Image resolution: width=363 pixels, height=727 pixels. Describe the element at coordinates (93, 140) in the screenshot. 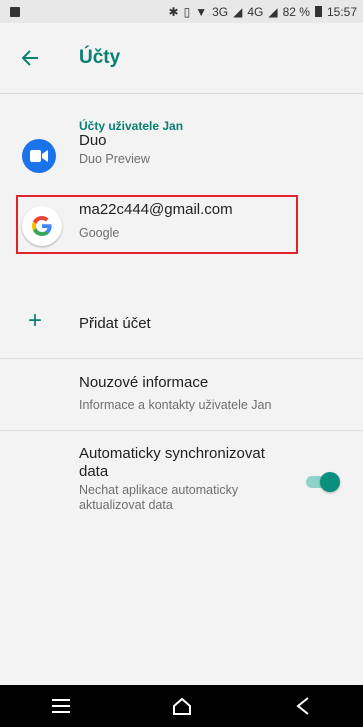

I see `account-name: Duo` at that location.